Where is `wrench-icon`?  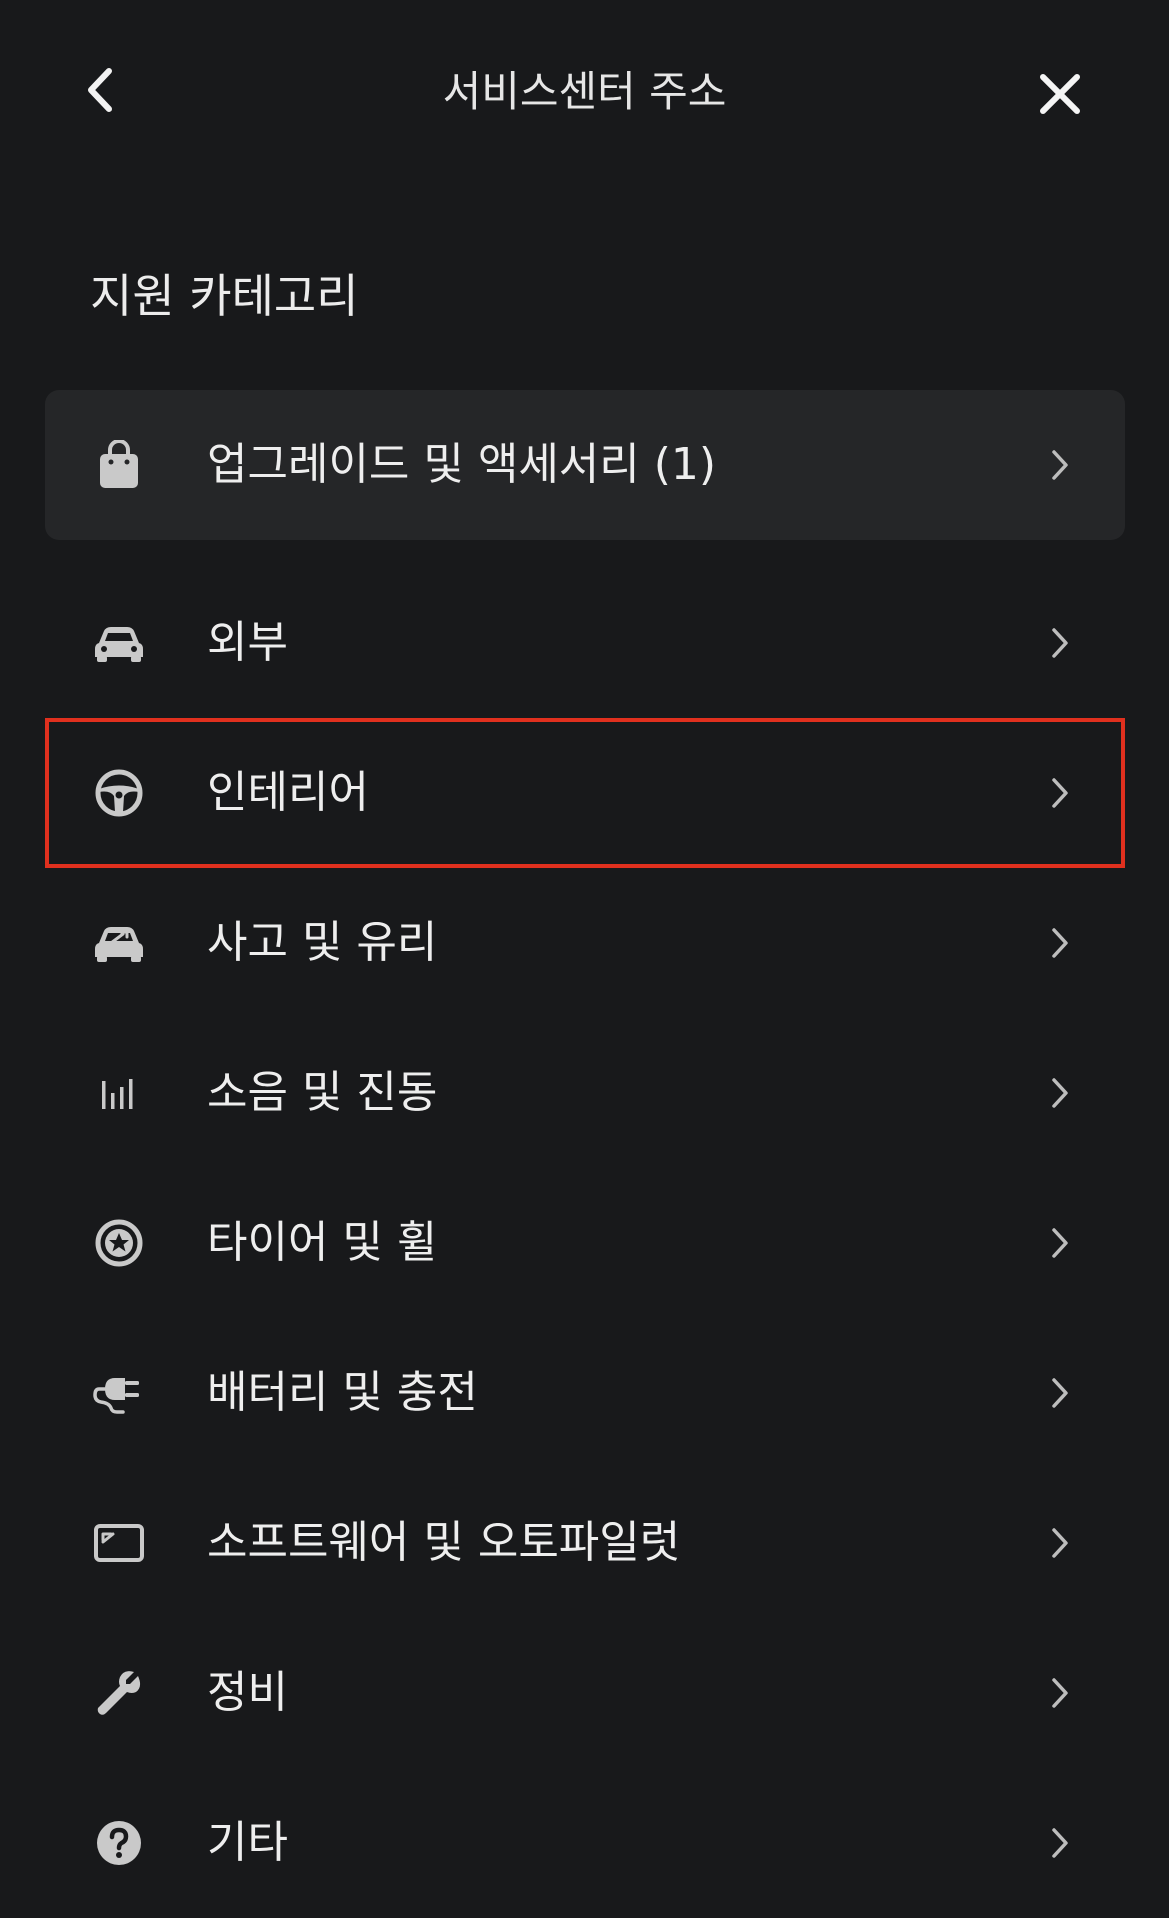
wrench-icon is located at coordinates (119, 1693).